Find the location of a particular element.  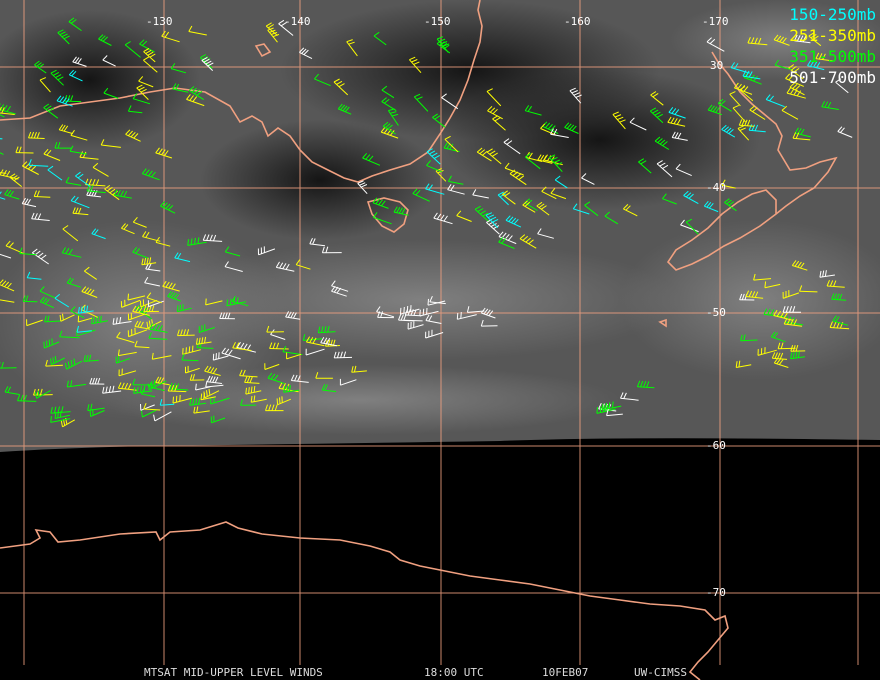

latitude-label: -60 is located at coordinates (716, 445).